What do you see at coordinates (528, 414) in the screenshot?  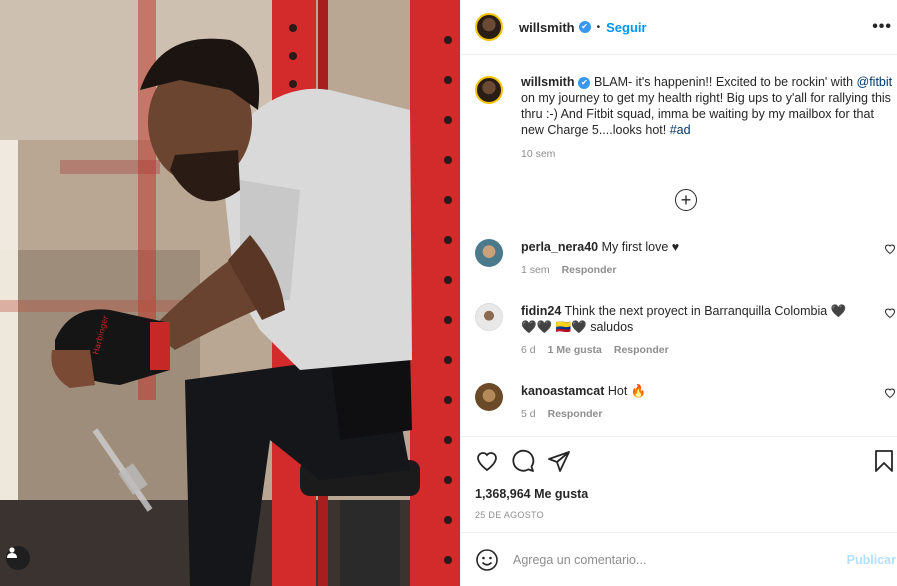 I see `comment-time: 5 d` at bounding box center [528, 414].